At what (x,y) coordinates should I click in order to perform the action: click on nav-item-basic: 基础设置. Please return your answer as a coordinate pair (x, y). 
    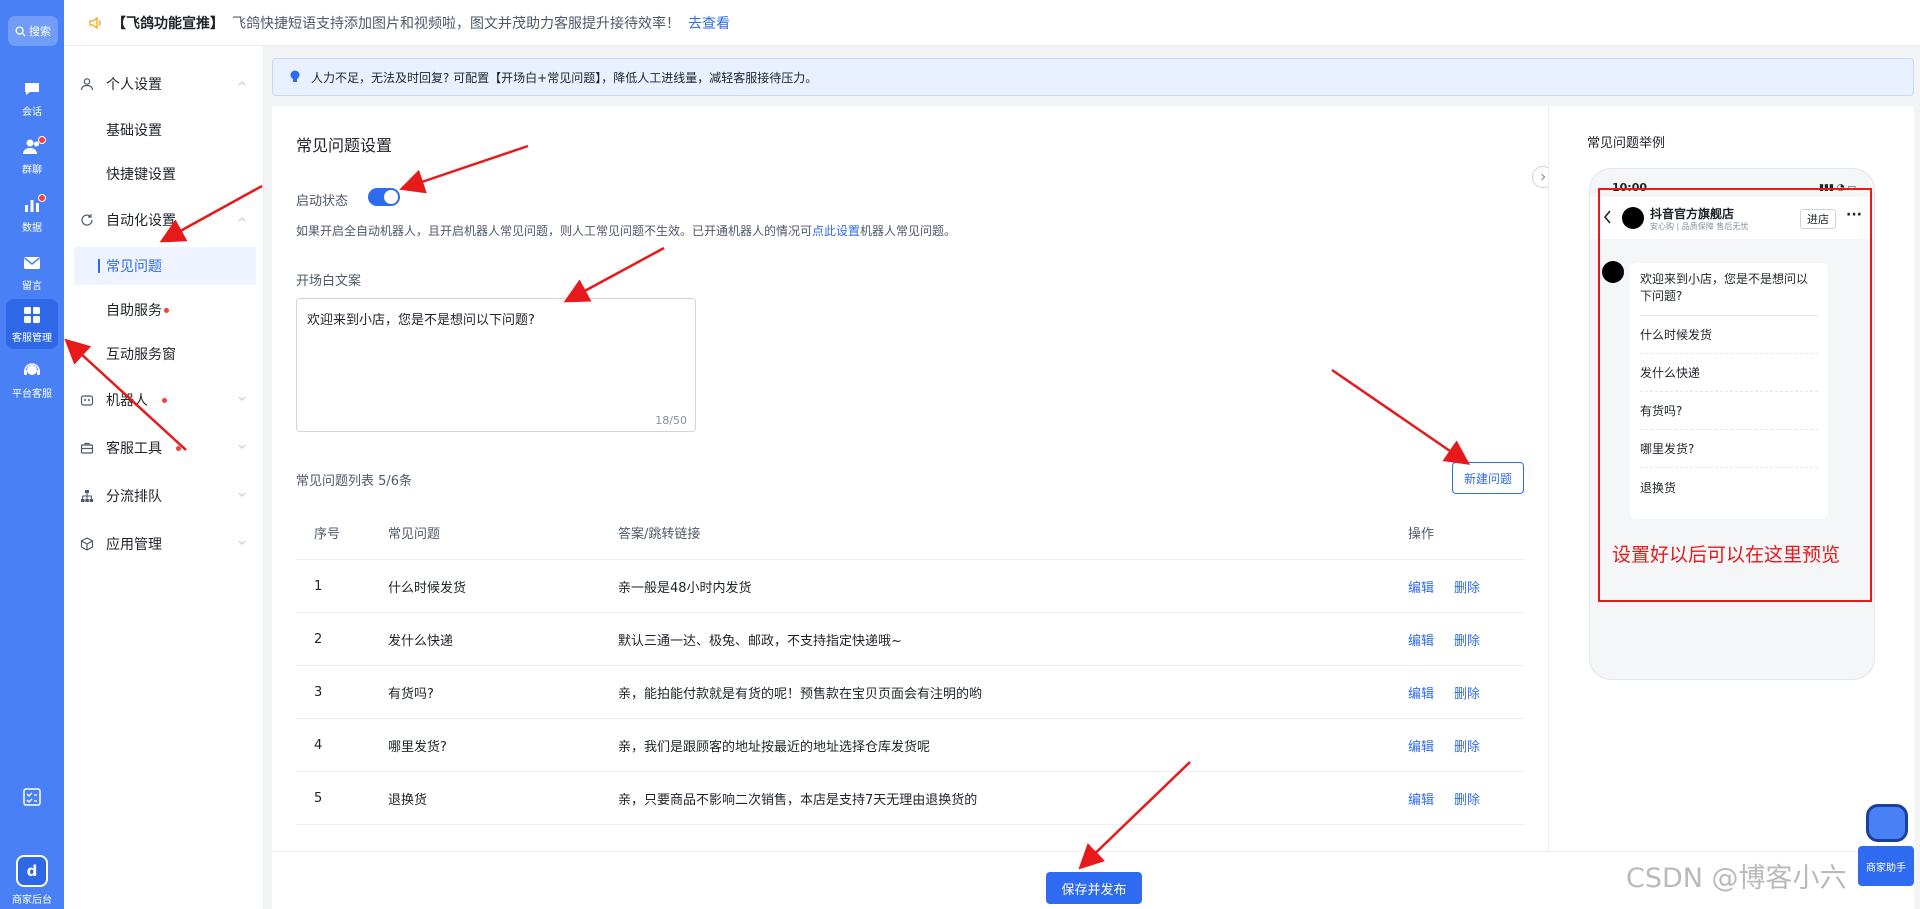
    Looking at the image, I should click on (186, 130).